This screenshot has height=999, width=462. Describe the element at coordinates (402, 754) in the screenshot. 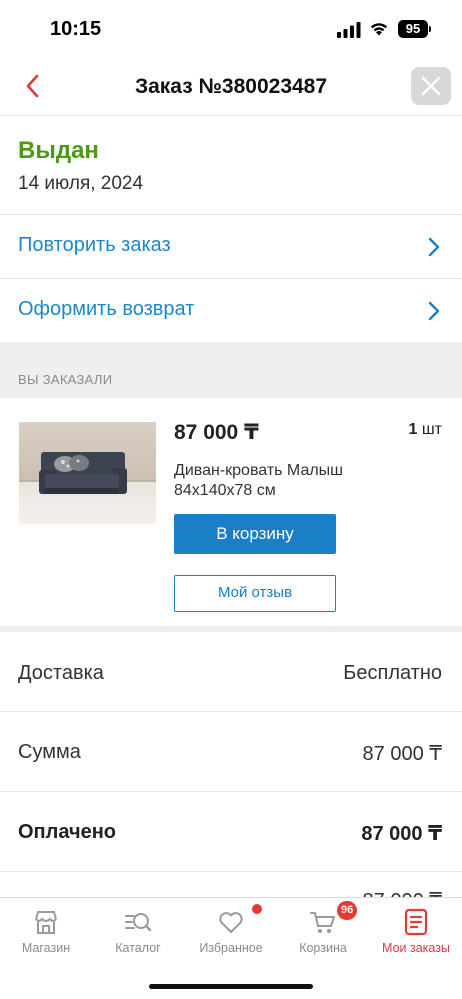

I see `sum-value: 87 000 ₸` at that location.